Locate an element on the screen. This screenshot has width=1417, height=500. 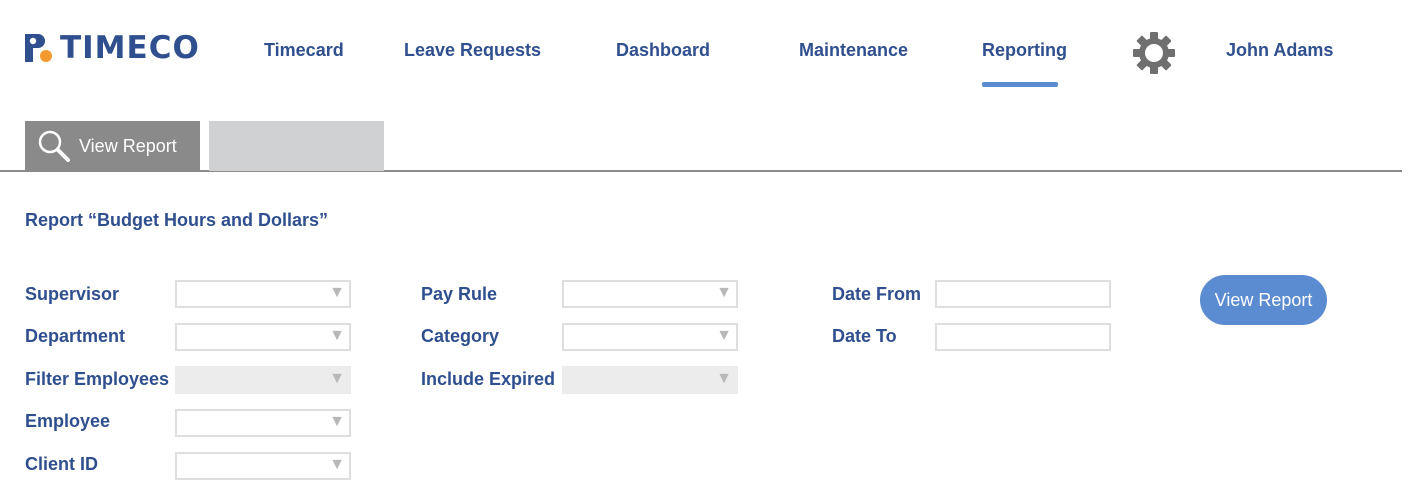
department-label: Department is located at coordinates (75, 336).